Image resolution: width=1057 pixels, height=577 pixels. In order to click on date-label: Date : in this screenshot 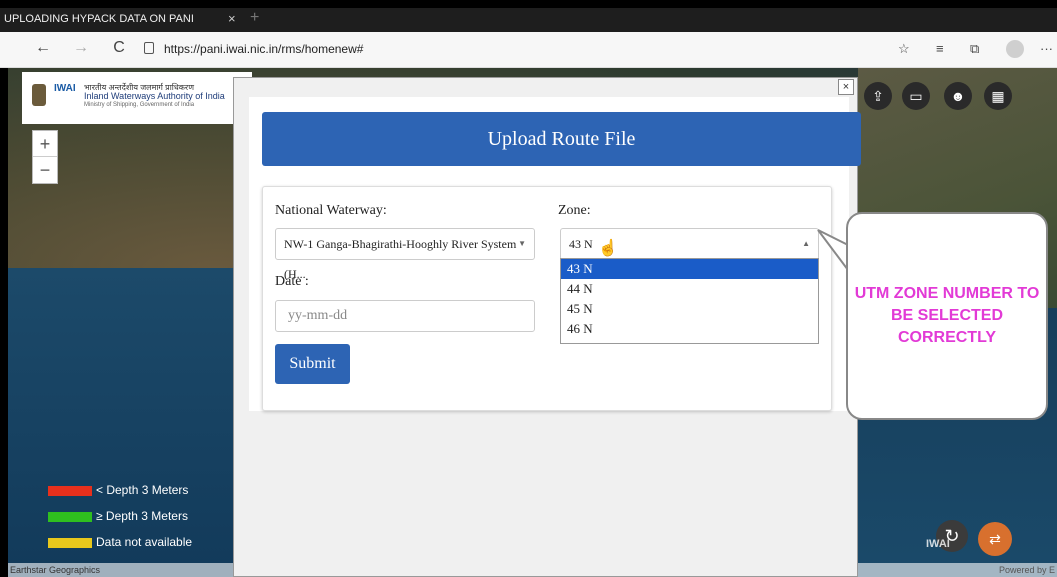, I will do `click(292, 281)`.